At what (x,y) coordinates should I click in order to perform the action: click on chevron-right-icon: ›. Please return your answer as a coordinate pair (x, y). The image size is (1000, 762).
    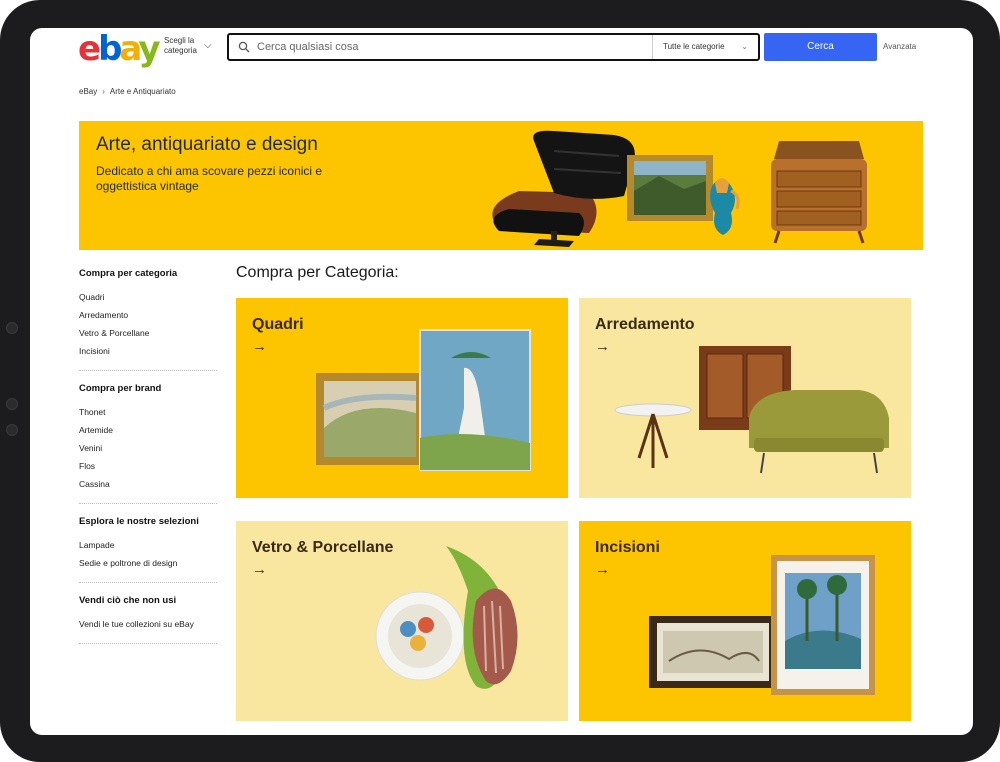
    Looking at the image, I should click on (103, 91).